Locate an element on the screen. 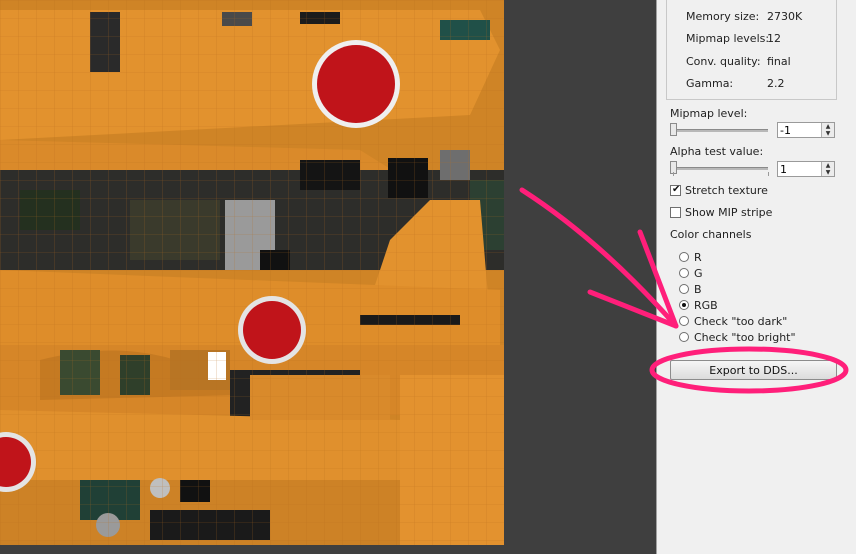  mipmap-level-slider-thumb is located at coordinates (673, 129).